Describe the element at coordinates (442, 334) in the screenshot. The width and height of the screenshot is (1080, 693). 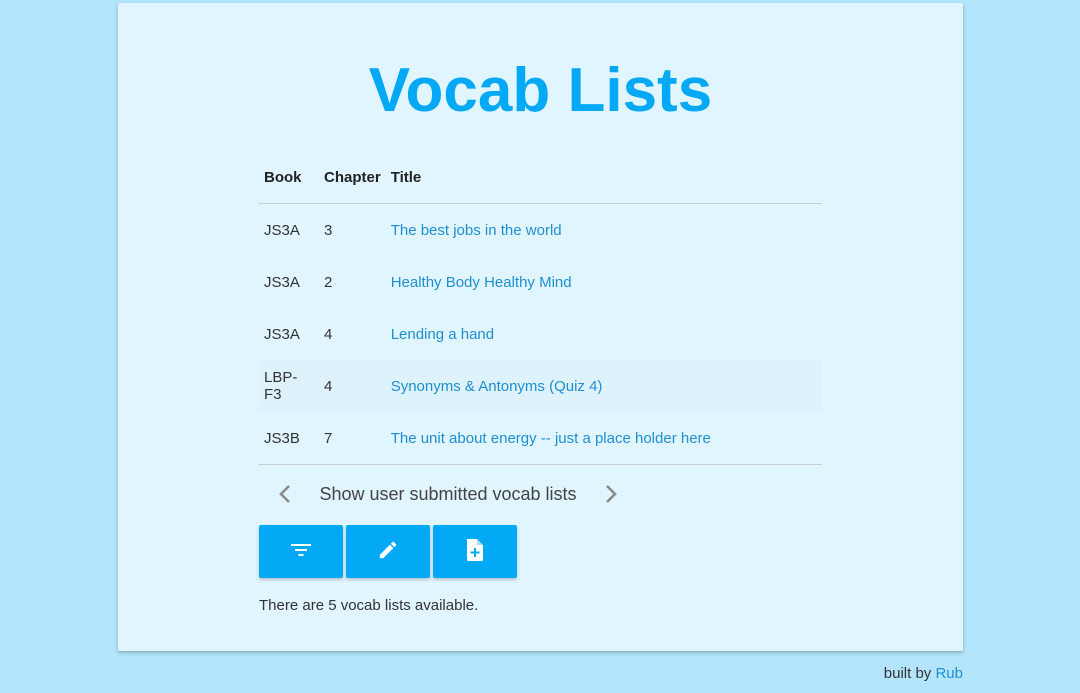
I see `vocab-list-link: Lending a hand` at that location.